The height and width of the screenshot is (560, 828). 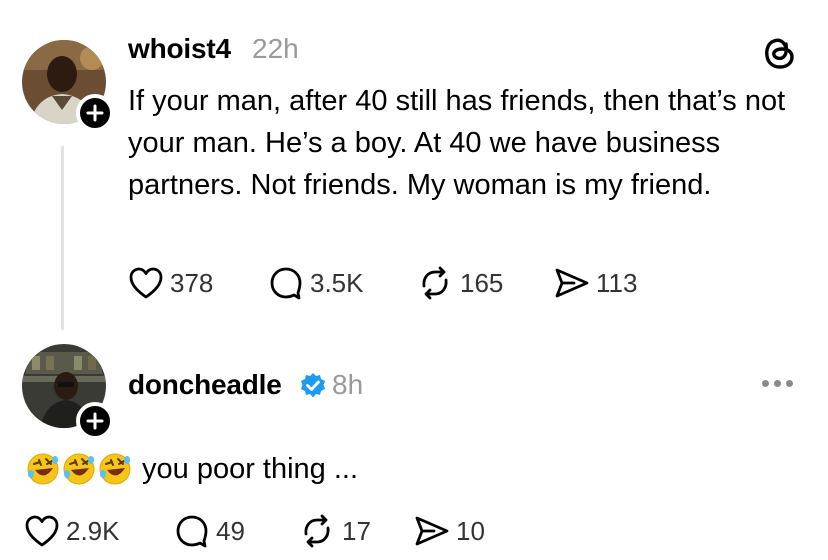 What do you see at coordinates (334, 531) in the screenshot?
I see `reply-repost-action: 17` at bounding box center [334, 531].